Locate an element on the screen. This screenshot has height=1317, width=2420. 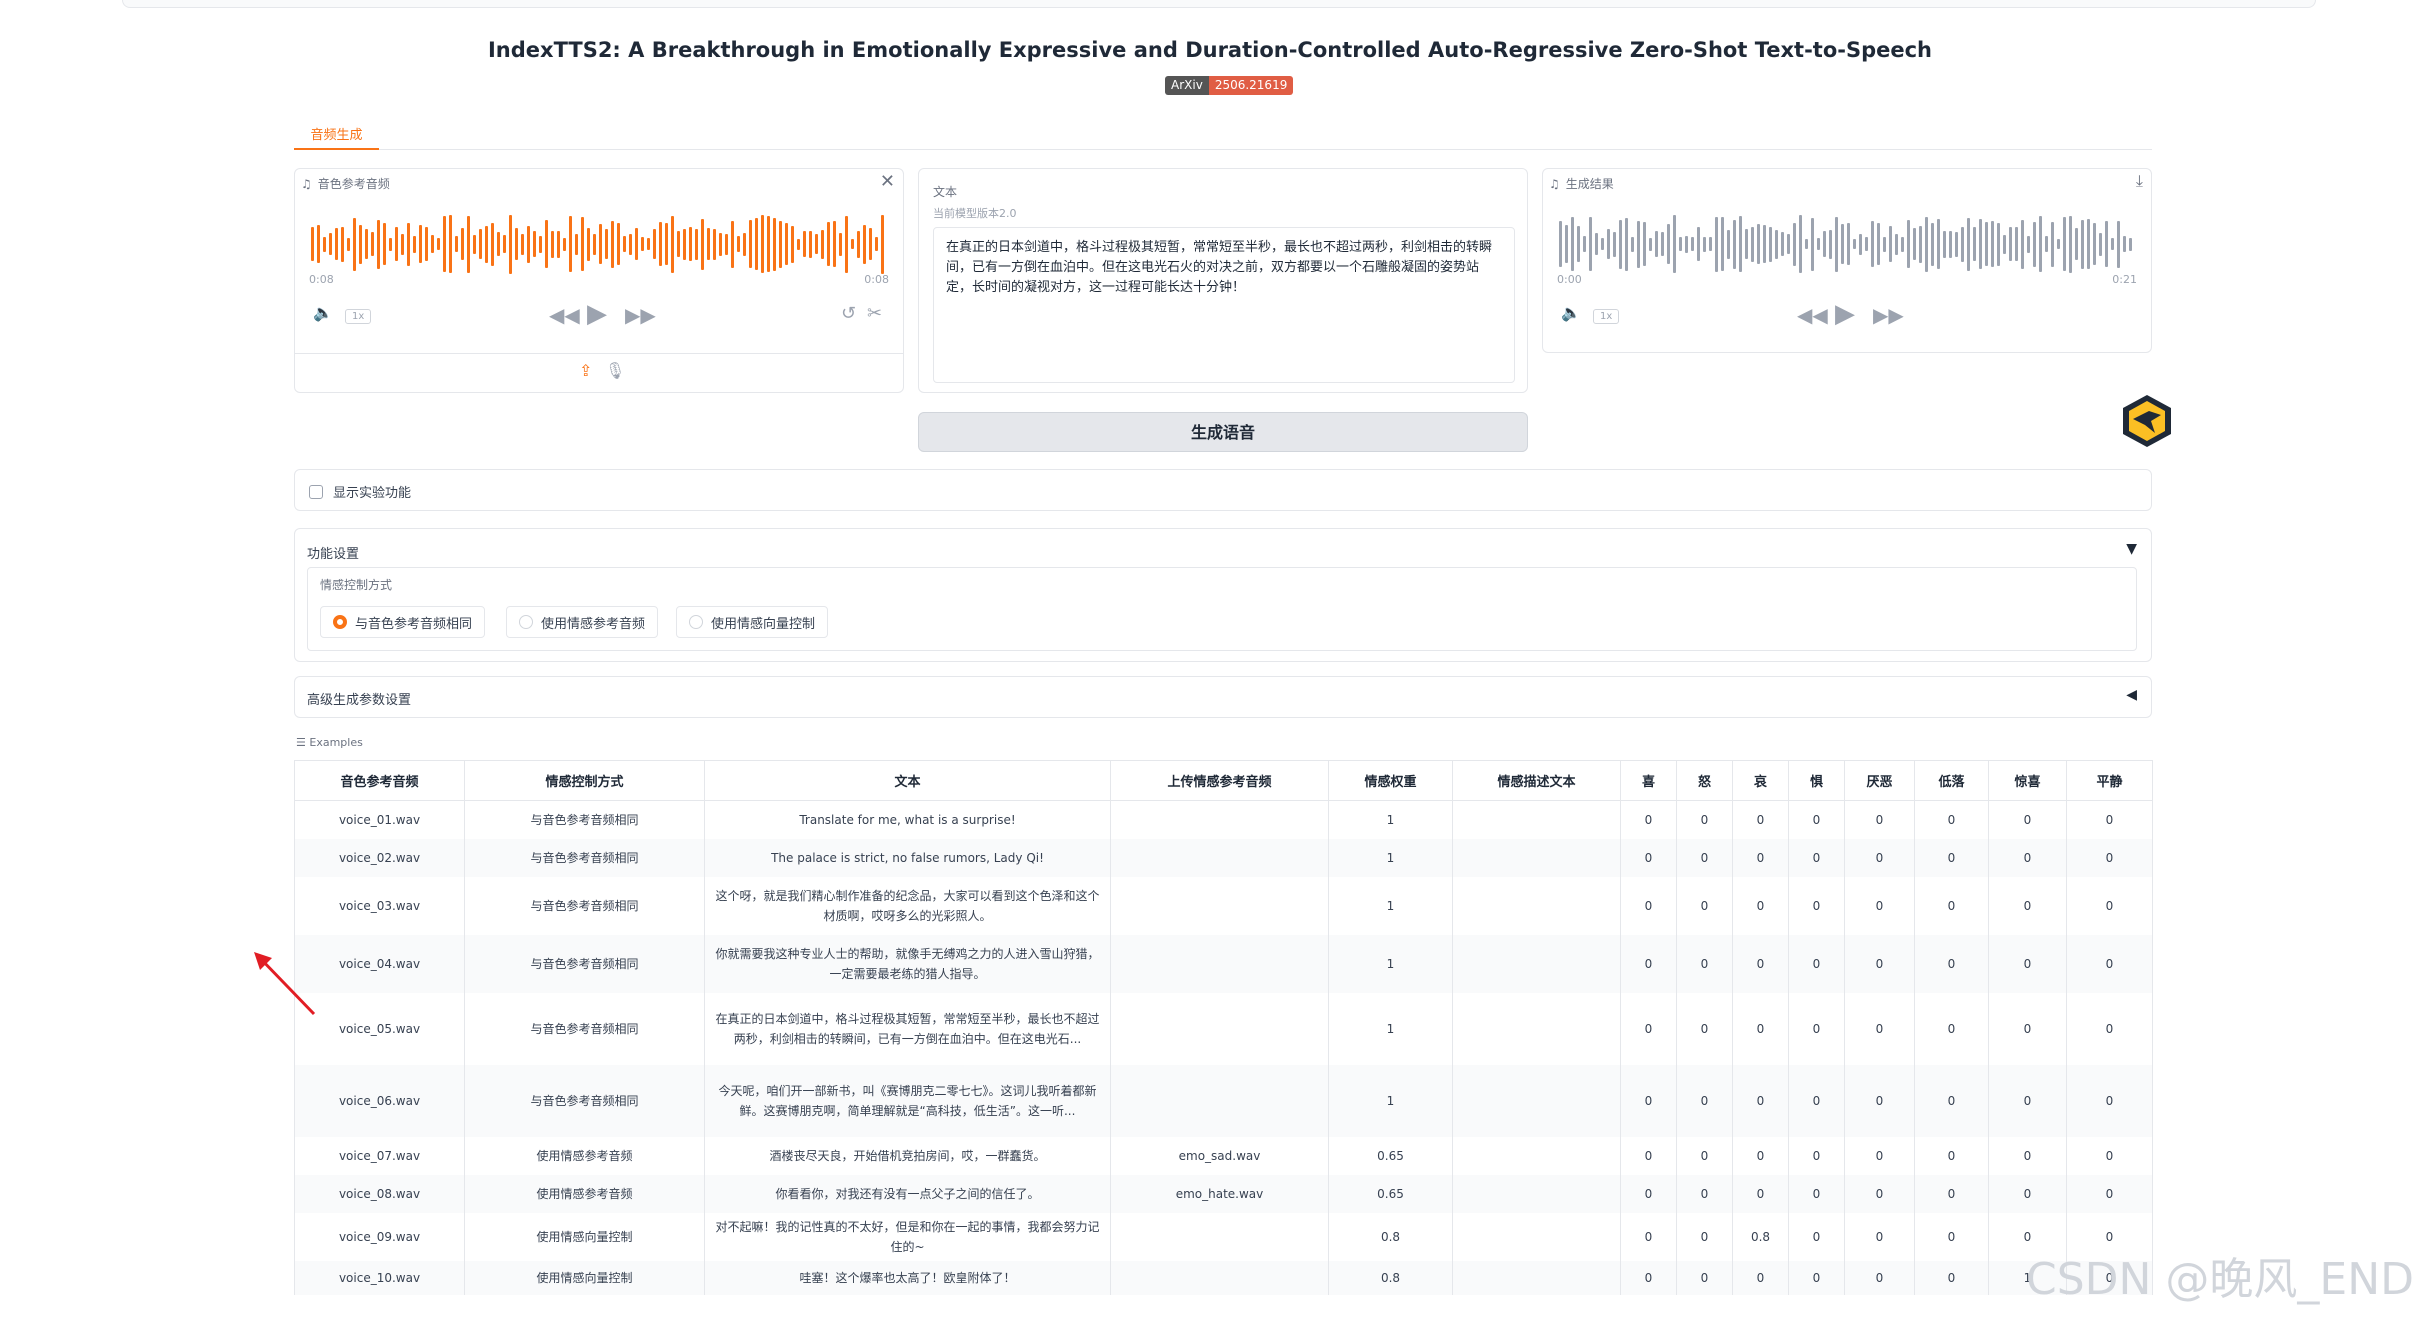
radio-selected is located at coordinates (340, 622).